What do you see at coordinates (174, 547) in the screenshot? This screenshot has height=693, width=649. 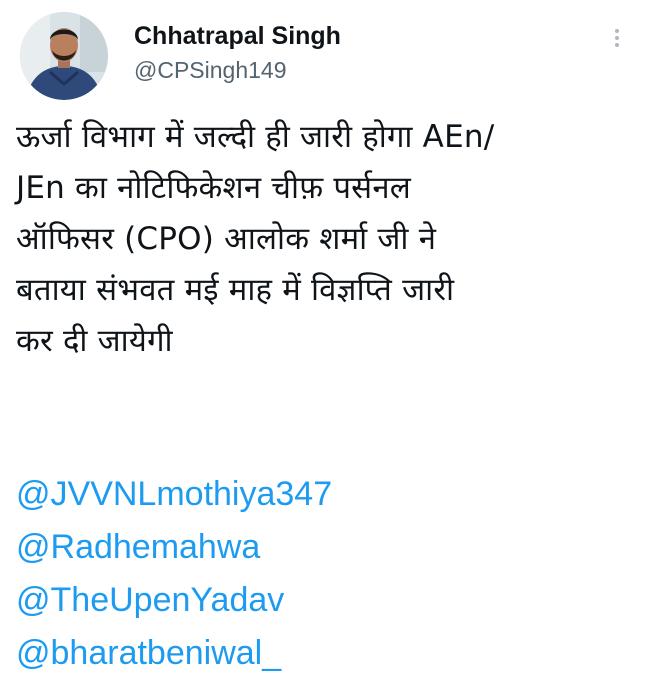 I see `mention-link: @Radhemahwa` at bounding box center [174, 547].